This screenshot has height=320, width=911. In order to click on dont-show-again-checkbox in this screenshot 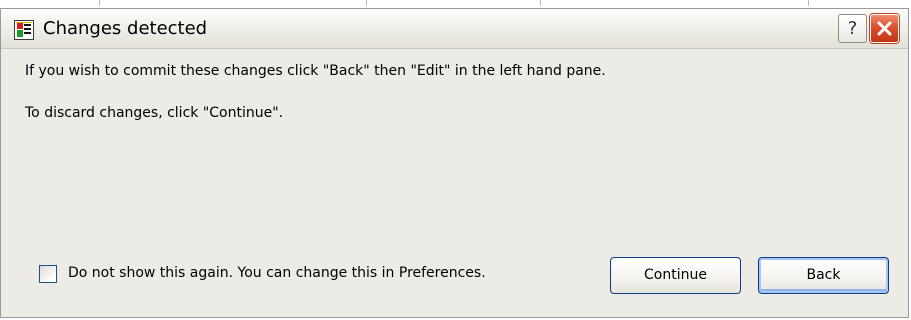, I will do `click(48, 274)`.